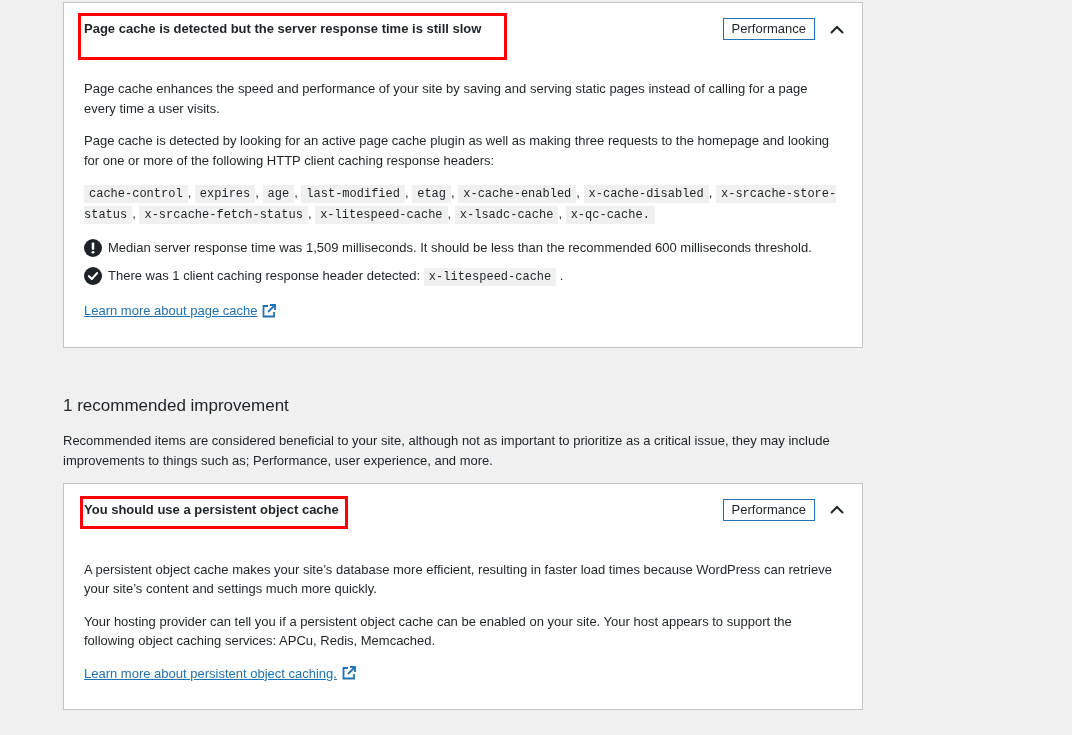  What do you see at coordinates (176, 405) in the screenshot?
I see `section-heading: 1 recommended improvement` at bounding box center [176, 405].